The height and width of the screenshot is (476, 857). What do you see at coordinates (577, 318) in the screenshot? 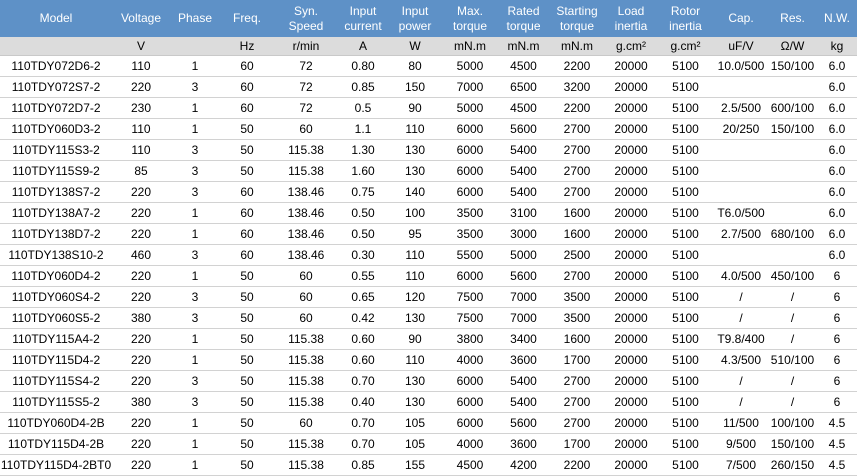
I see `table-cell: 3500` at bounding box center [577, 318].